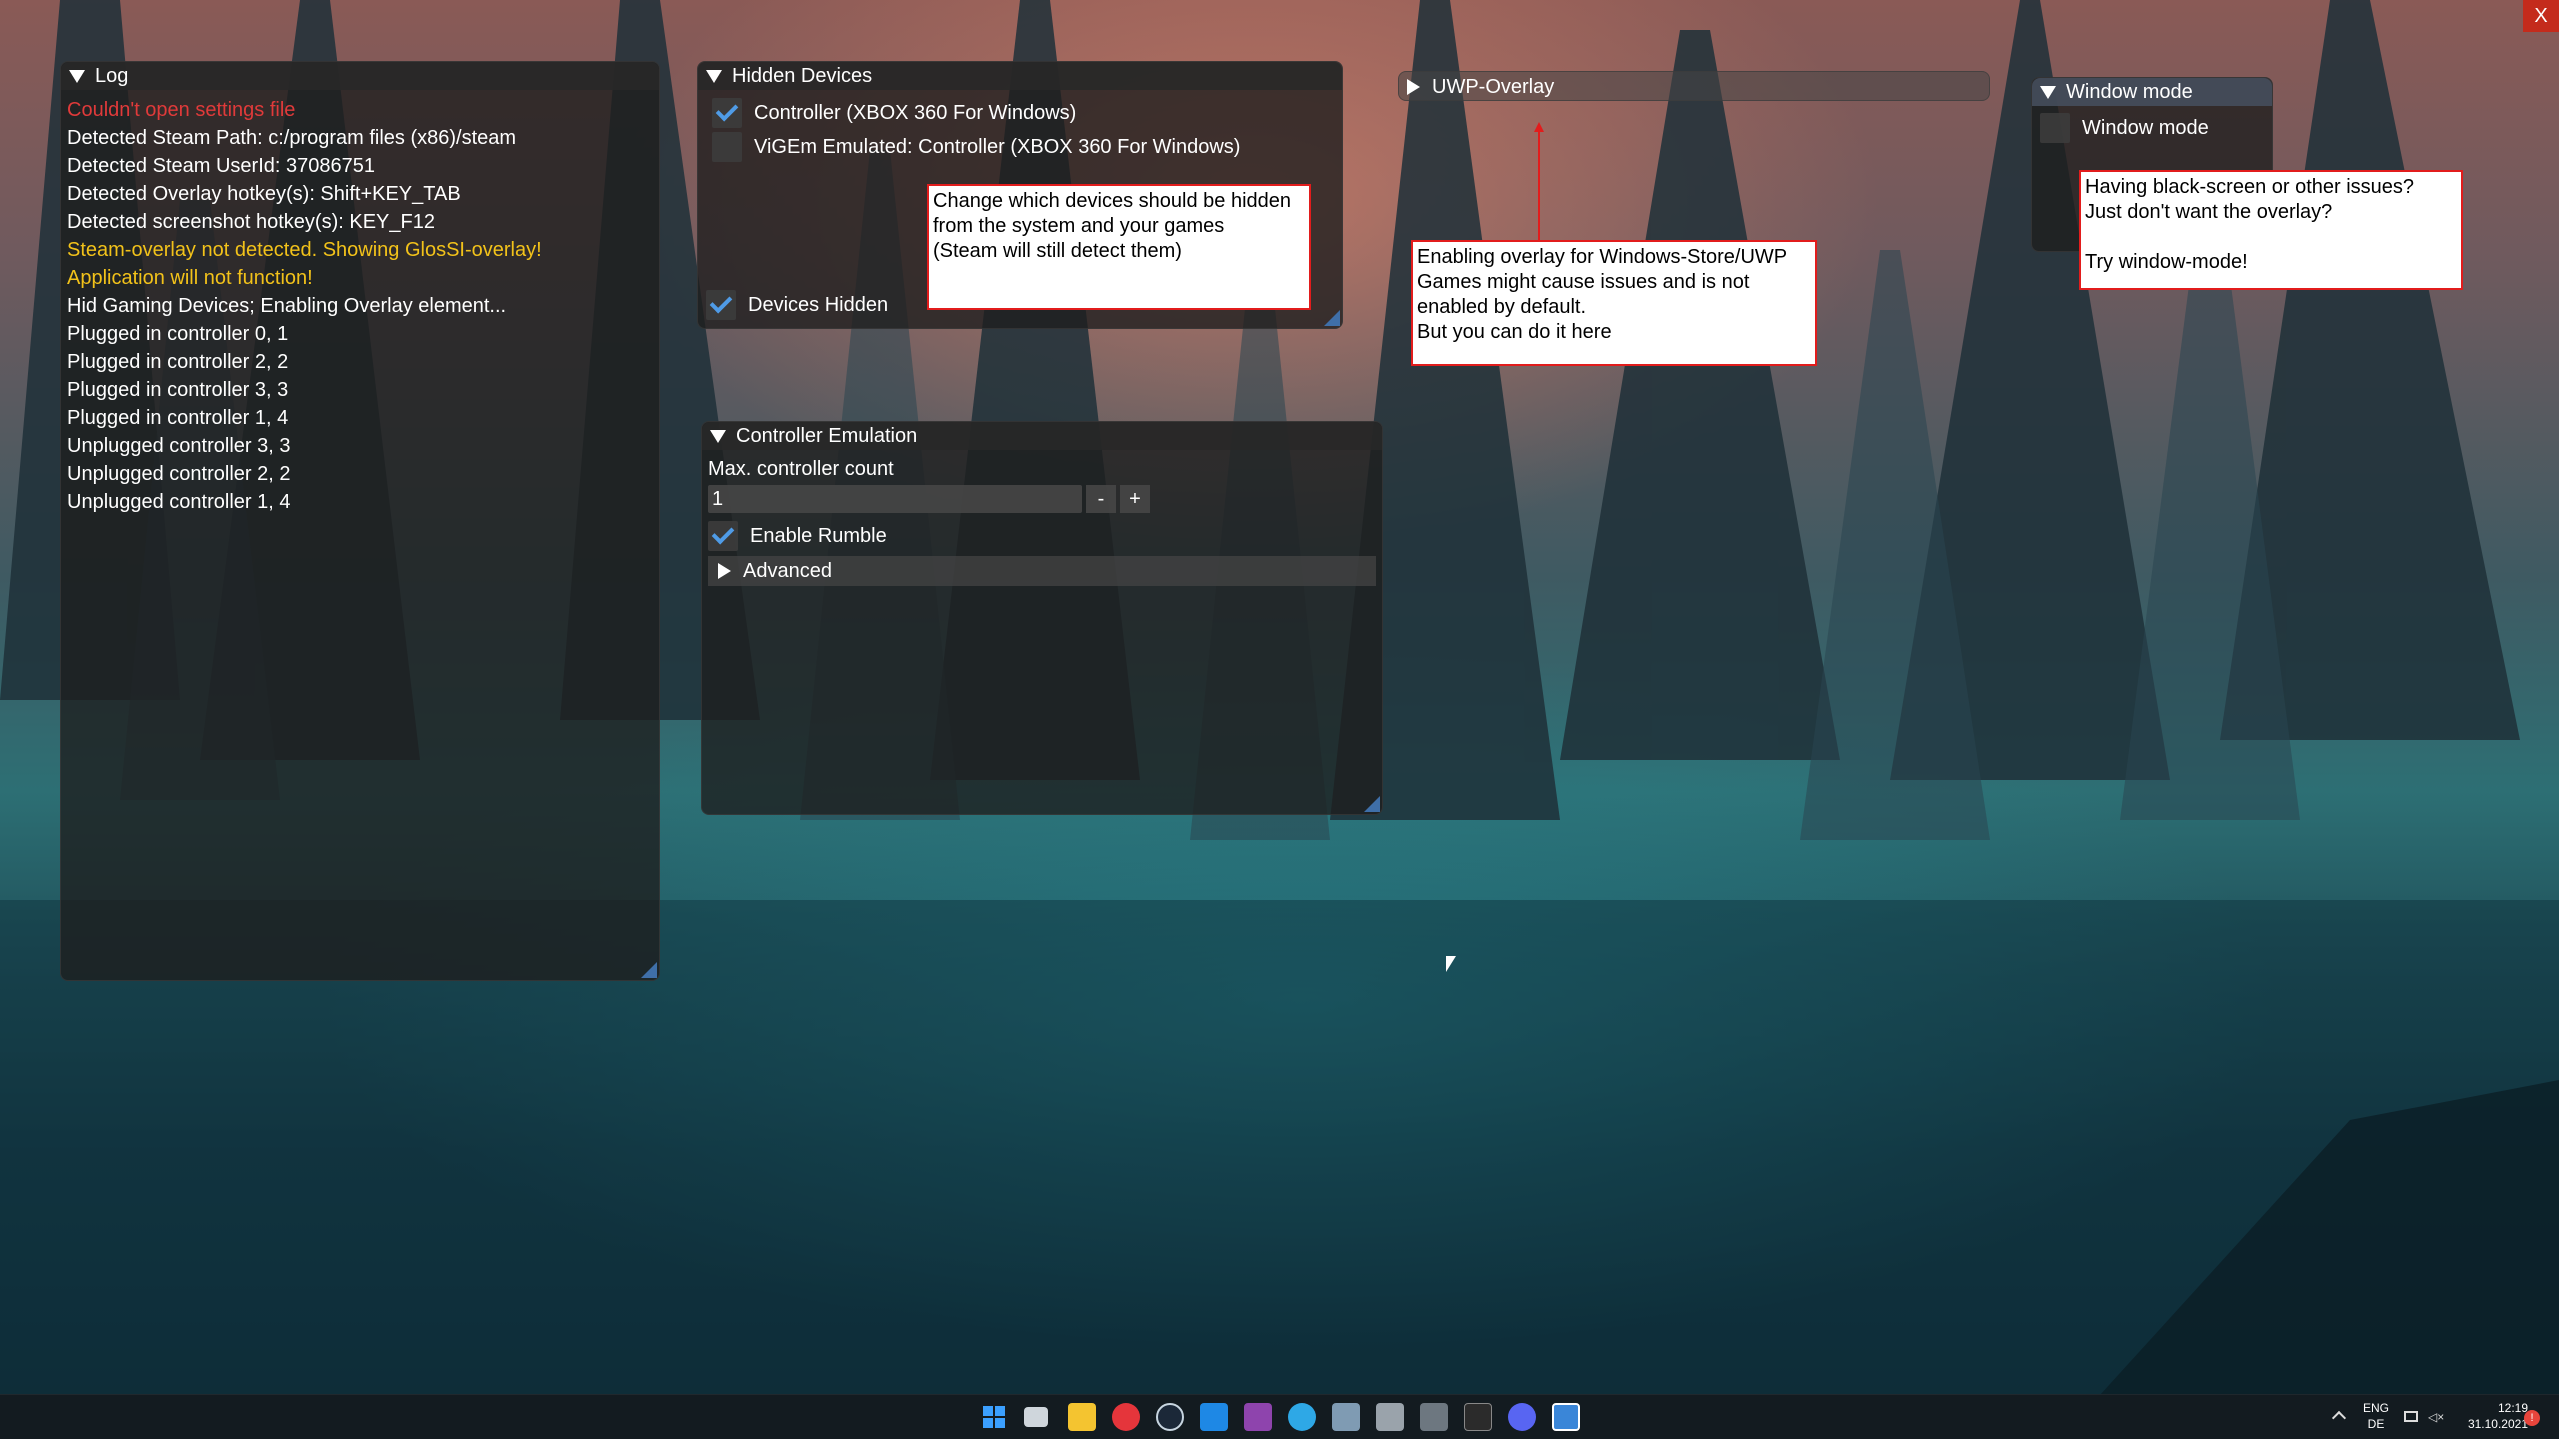  What do you see at coordinates (181, 110) in the screenshot?
I see `log-line: Couldn't open settings file` at bounding box center [181, 110].